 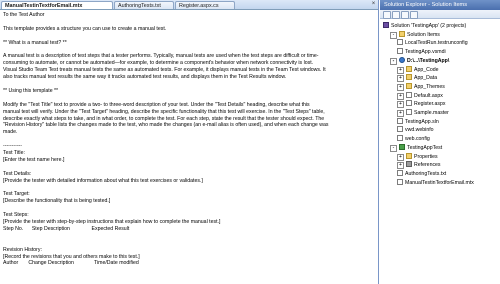 I want to click on document-line: Test Details:, so click(x=17, y=173).